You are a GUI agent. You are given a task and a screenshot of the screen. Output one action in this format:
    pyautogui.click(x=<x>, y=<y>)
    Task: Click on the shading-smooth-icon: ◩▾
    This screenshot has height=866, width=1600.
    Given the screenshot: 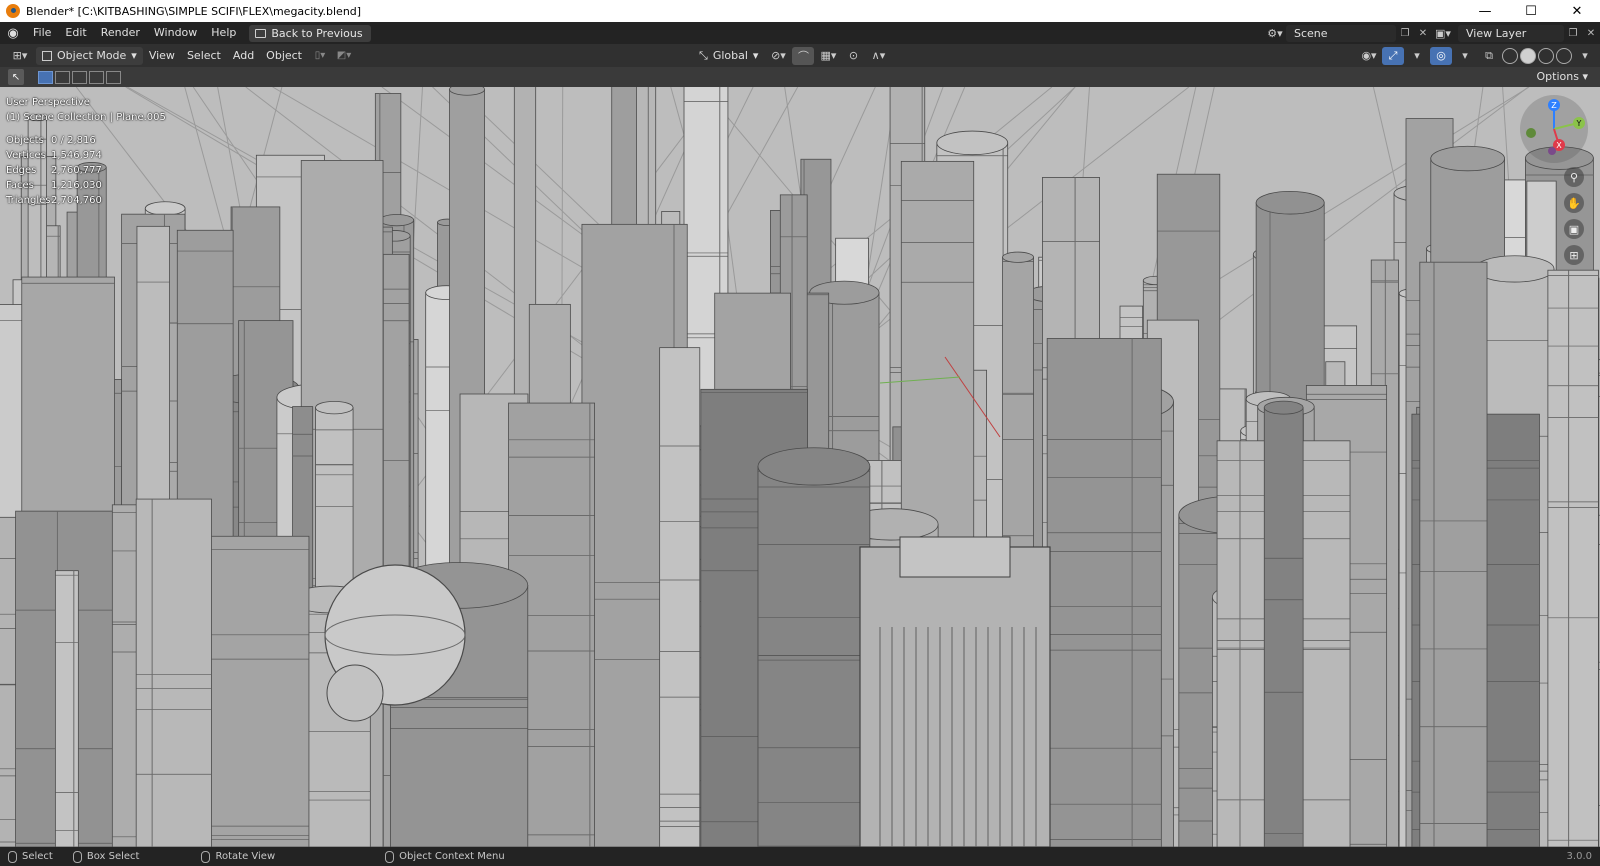 What is the action you would take?
    pyautogui.click(x=344, y=56)
    